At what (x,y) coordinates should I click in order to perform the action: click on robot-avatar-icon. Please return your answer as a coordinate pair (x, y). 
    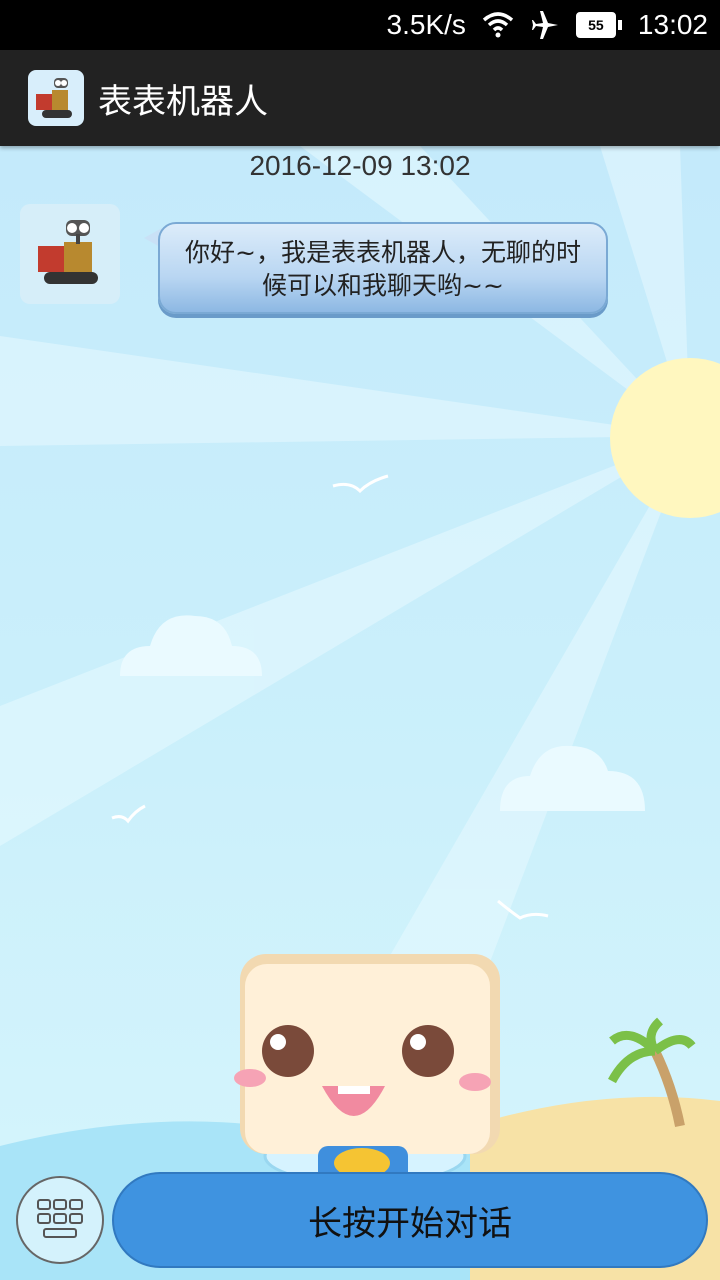
    Looking at the image, I should click on (70, 254).